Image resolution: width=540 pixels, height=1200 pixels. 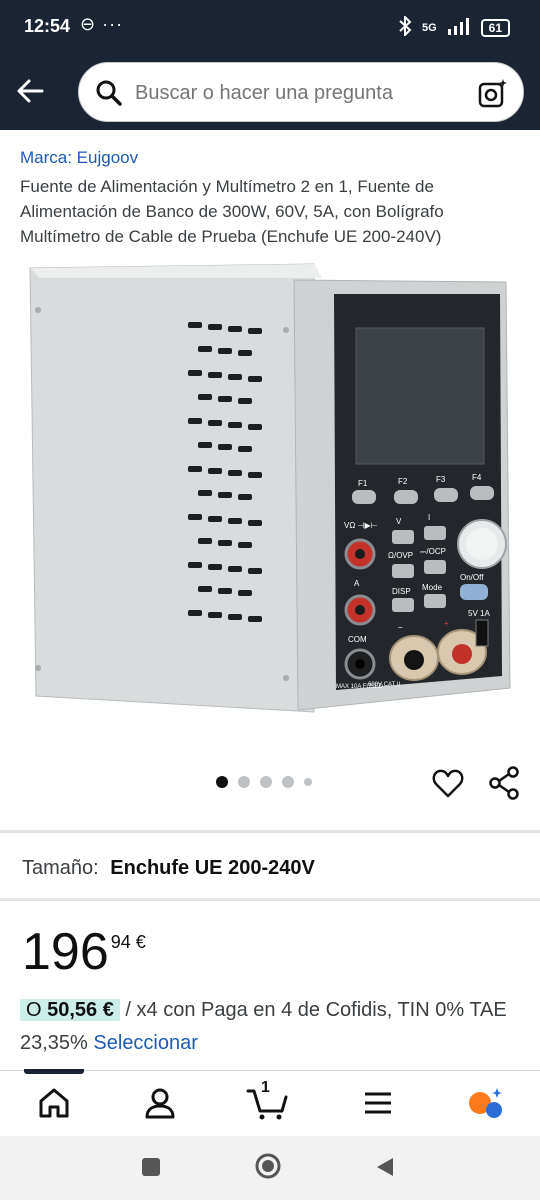 What do you see at coordinates (432, 587) in the screenshot?
I see `label-mode: Mode` at bounding box center [432, 587].